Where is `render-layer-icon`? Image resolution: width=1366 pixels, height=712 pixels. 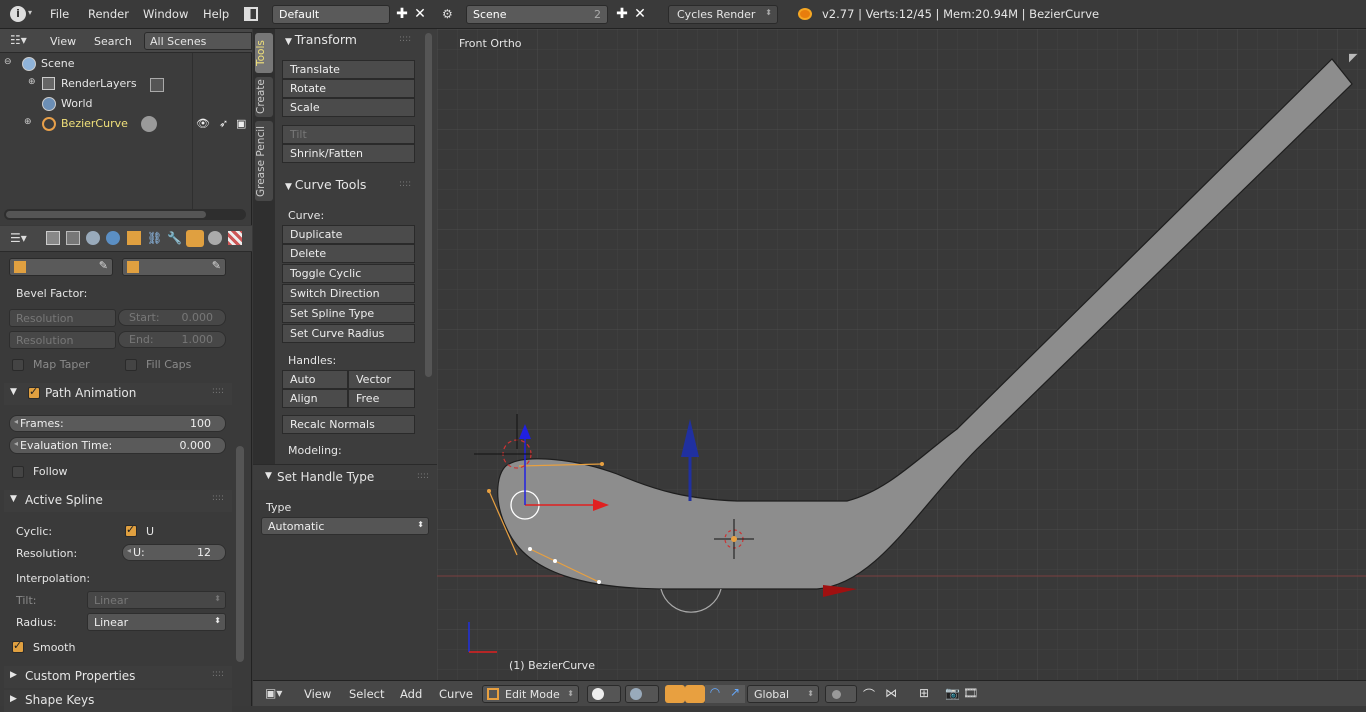
render-layer-icon is located at coordinates (157, 85).